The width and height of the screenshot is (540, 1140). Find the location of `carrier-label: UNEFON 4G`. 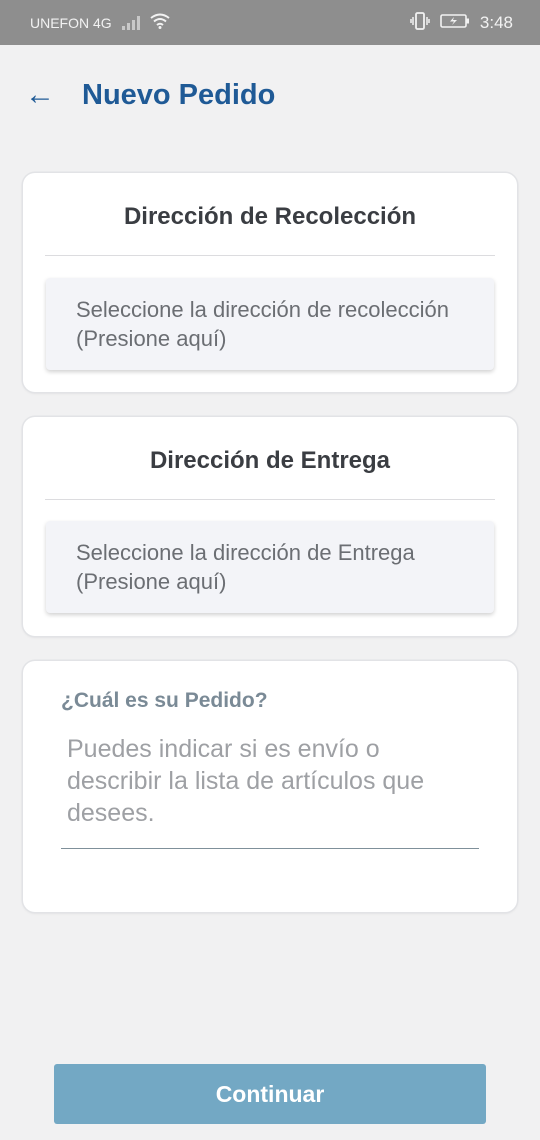

carrier-label: UNEFON 4G is located at coordinates (71, 22).